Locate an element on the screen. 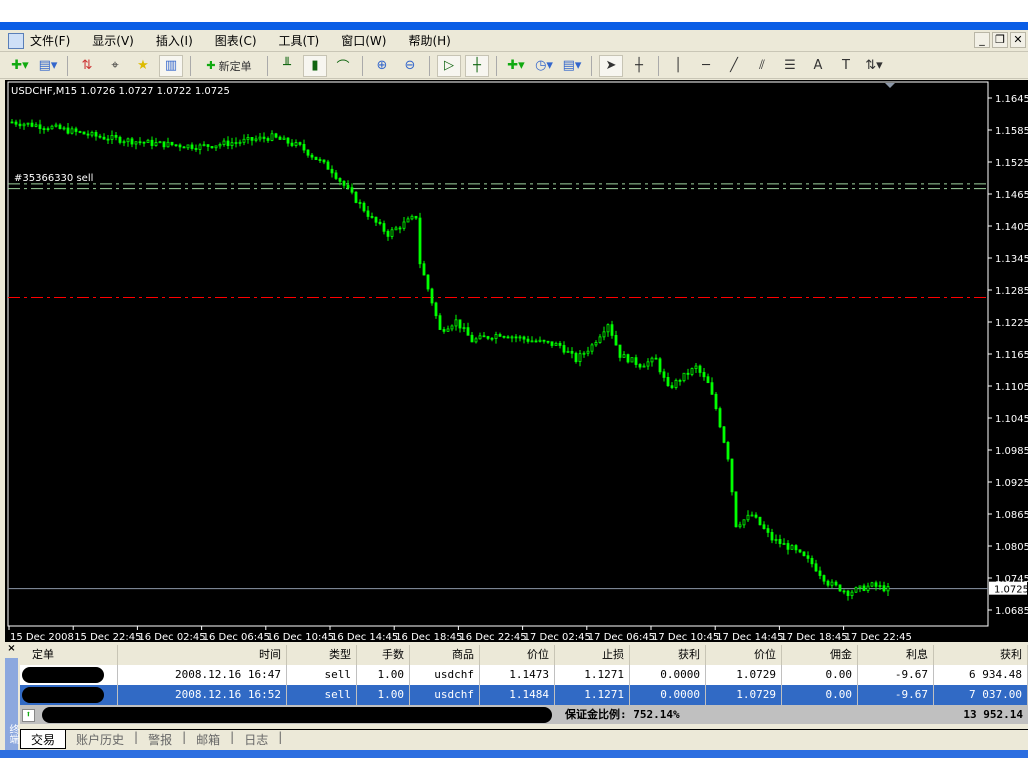 The width and height of the screenshot is (1036, 758). profiles-icon: ▤▾ is located at coordinates (48, 66).